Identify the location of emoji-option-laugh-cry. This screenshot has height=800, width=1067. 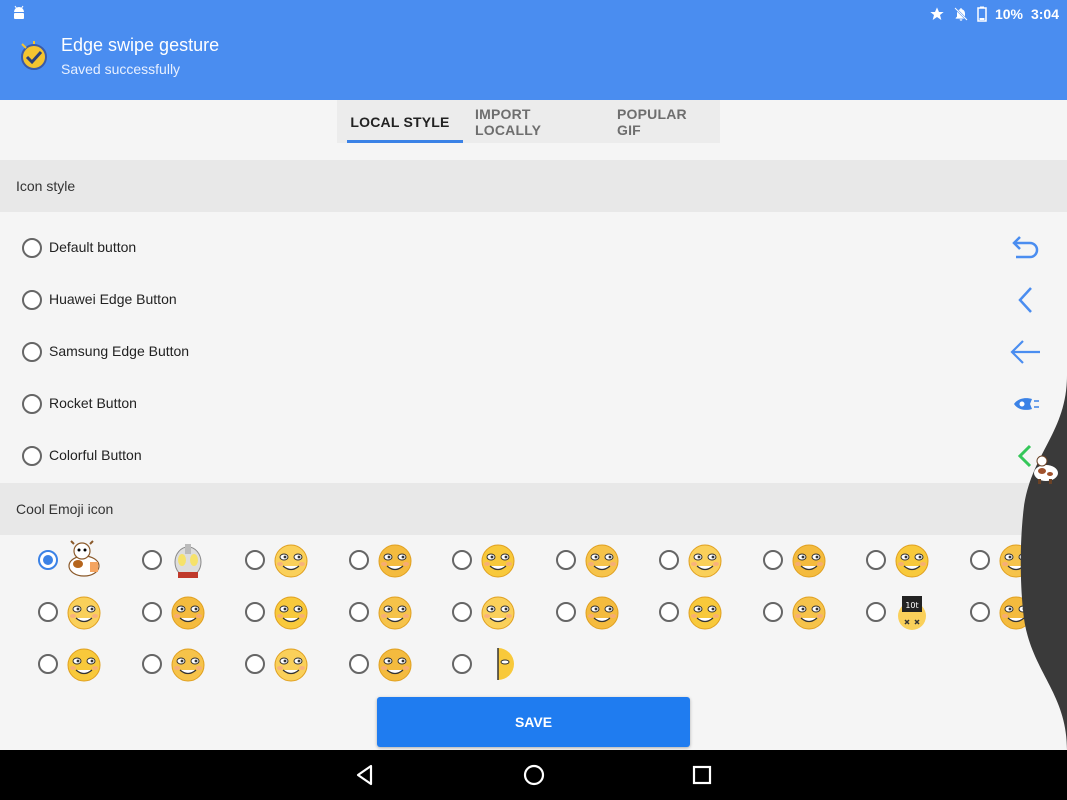
(916, 560).